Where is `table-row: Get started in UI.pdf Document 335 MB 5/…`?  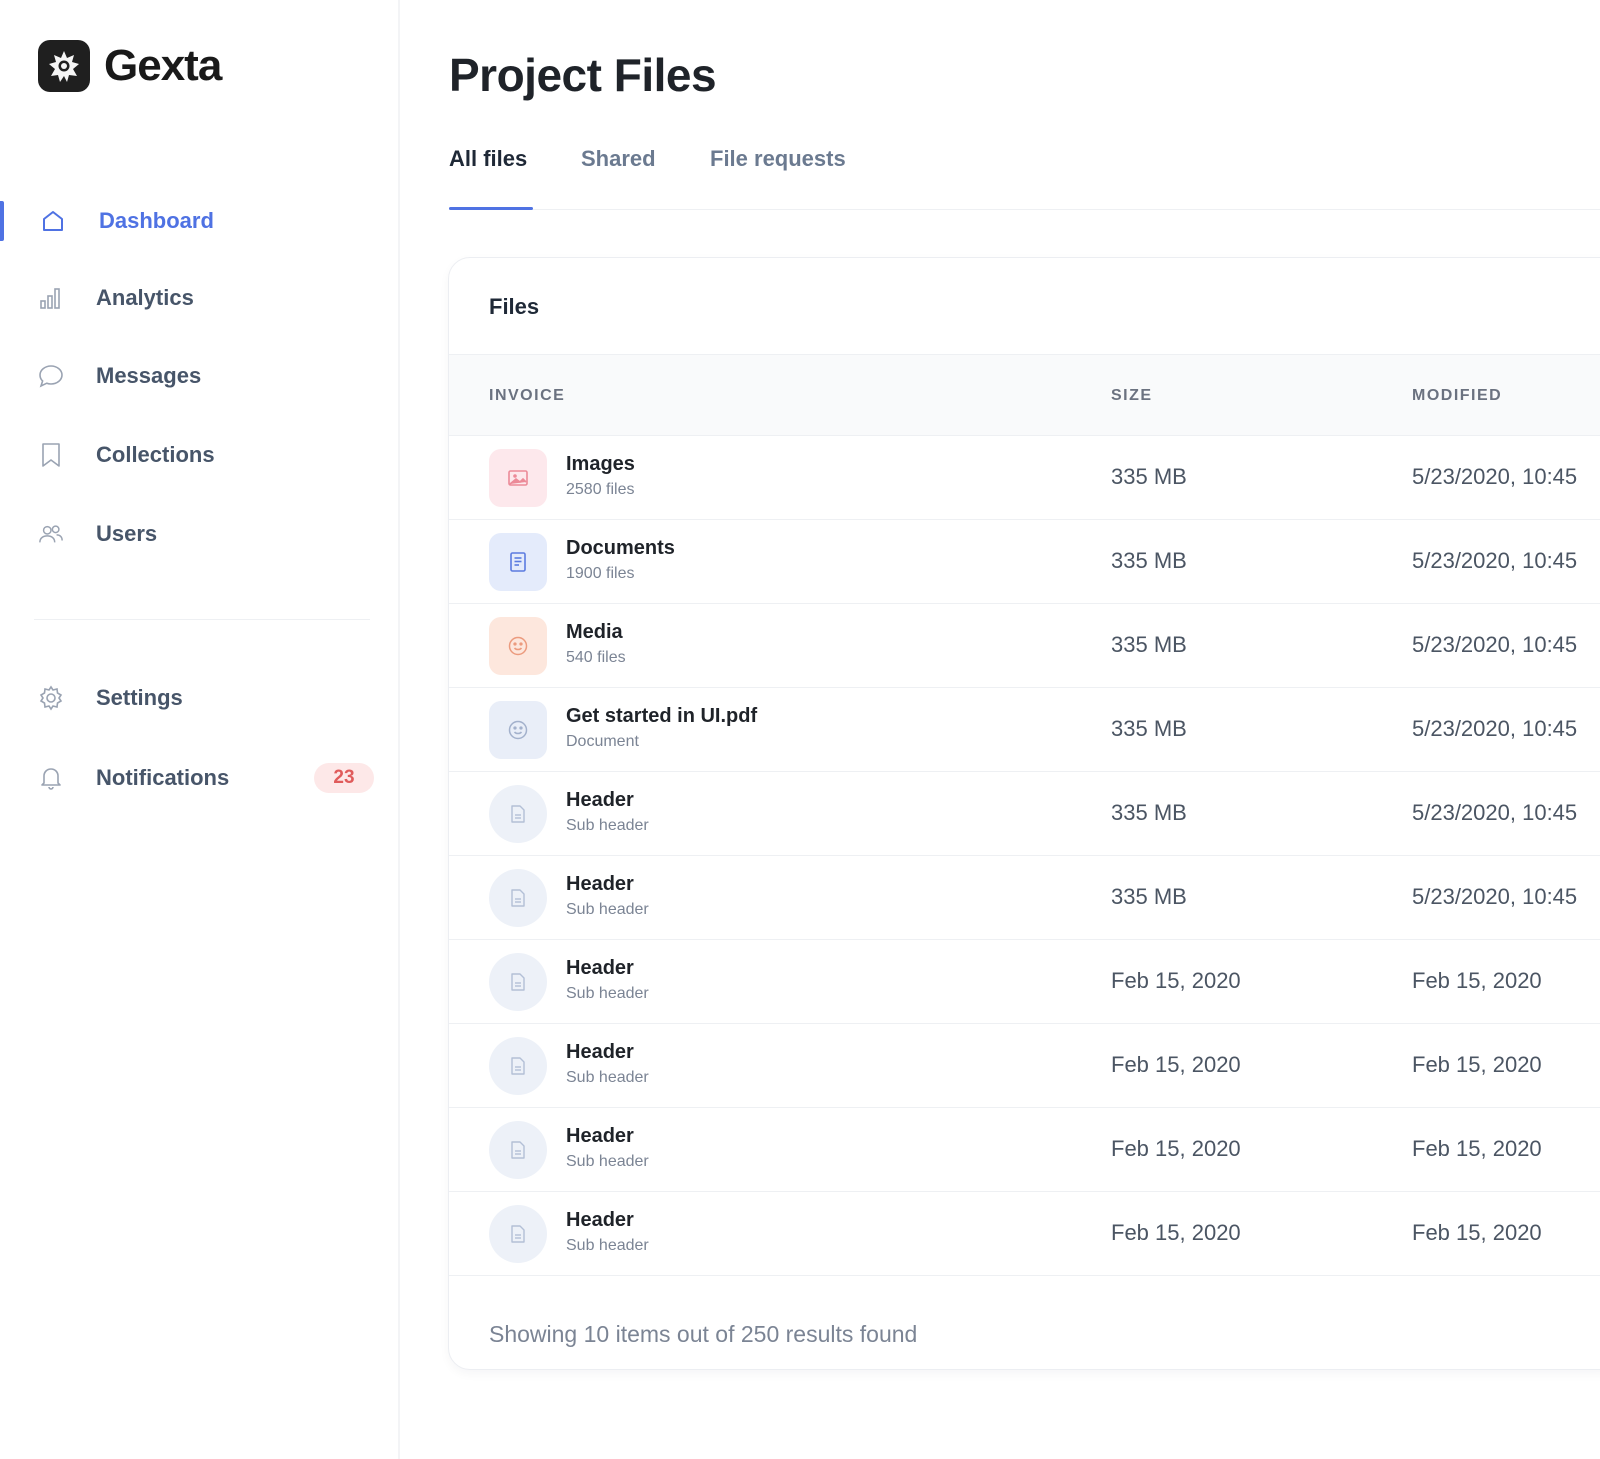 table-row: Get started in UI.pdf Document 335 MB 5/… is located at coordinates (1024, 730).